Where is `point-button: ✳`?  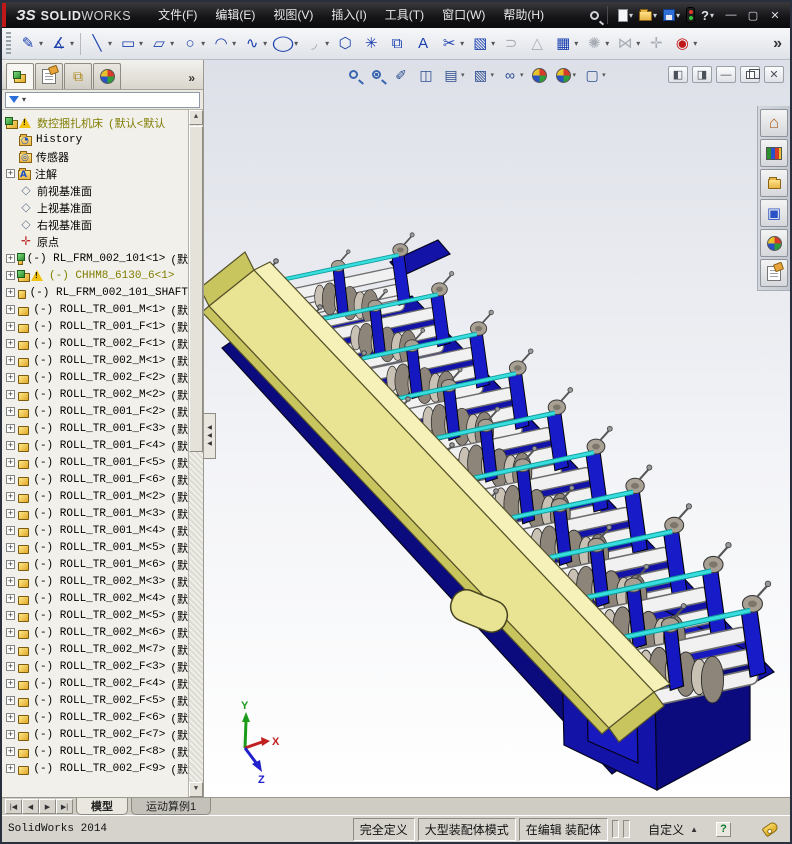
point-button: ✳ is located at coordinates (371, 44).